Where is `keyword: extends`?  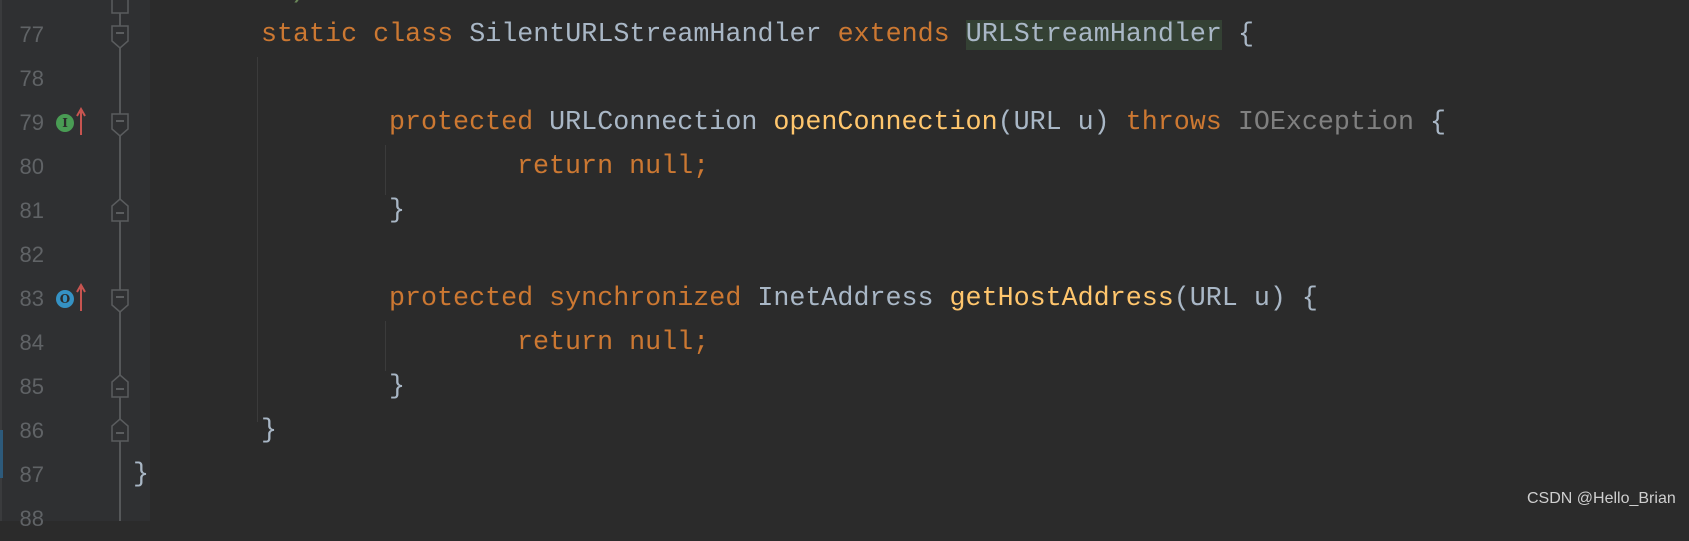
keyword: extends is located at coordinates (893, 35).